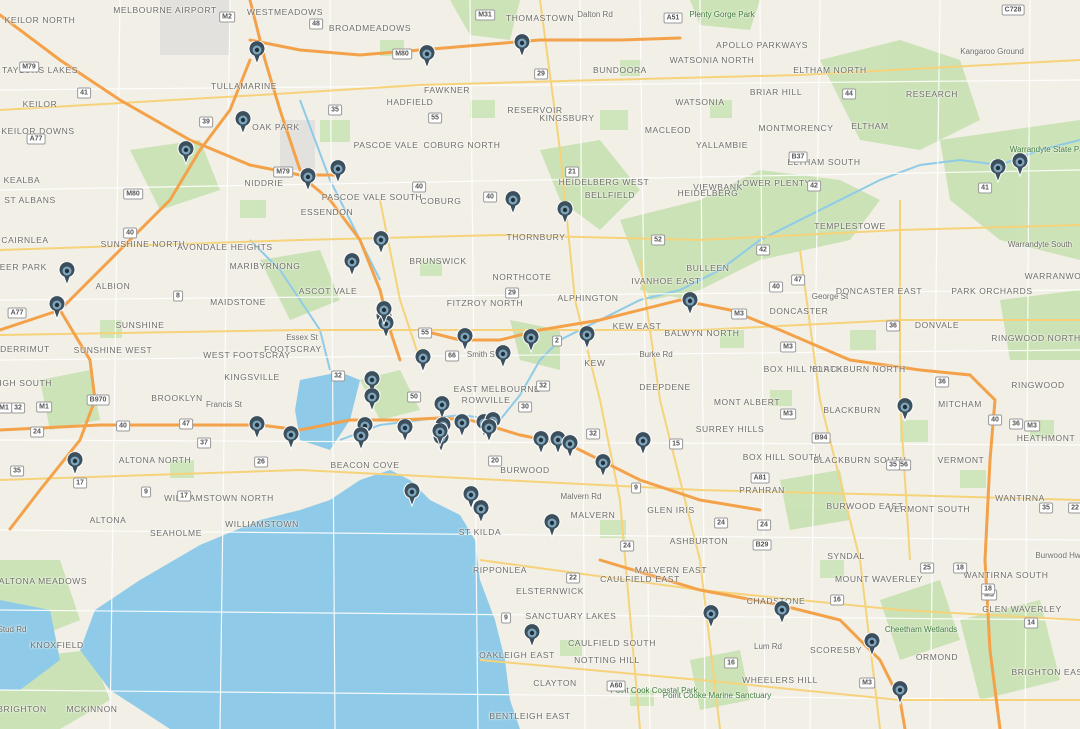 The height and width of the screenshot is (729, 1080). What do you see at coordinates (595, 363) in the screenshot?
I see `suburb-label: KEW` at bounding box center [595, 363].